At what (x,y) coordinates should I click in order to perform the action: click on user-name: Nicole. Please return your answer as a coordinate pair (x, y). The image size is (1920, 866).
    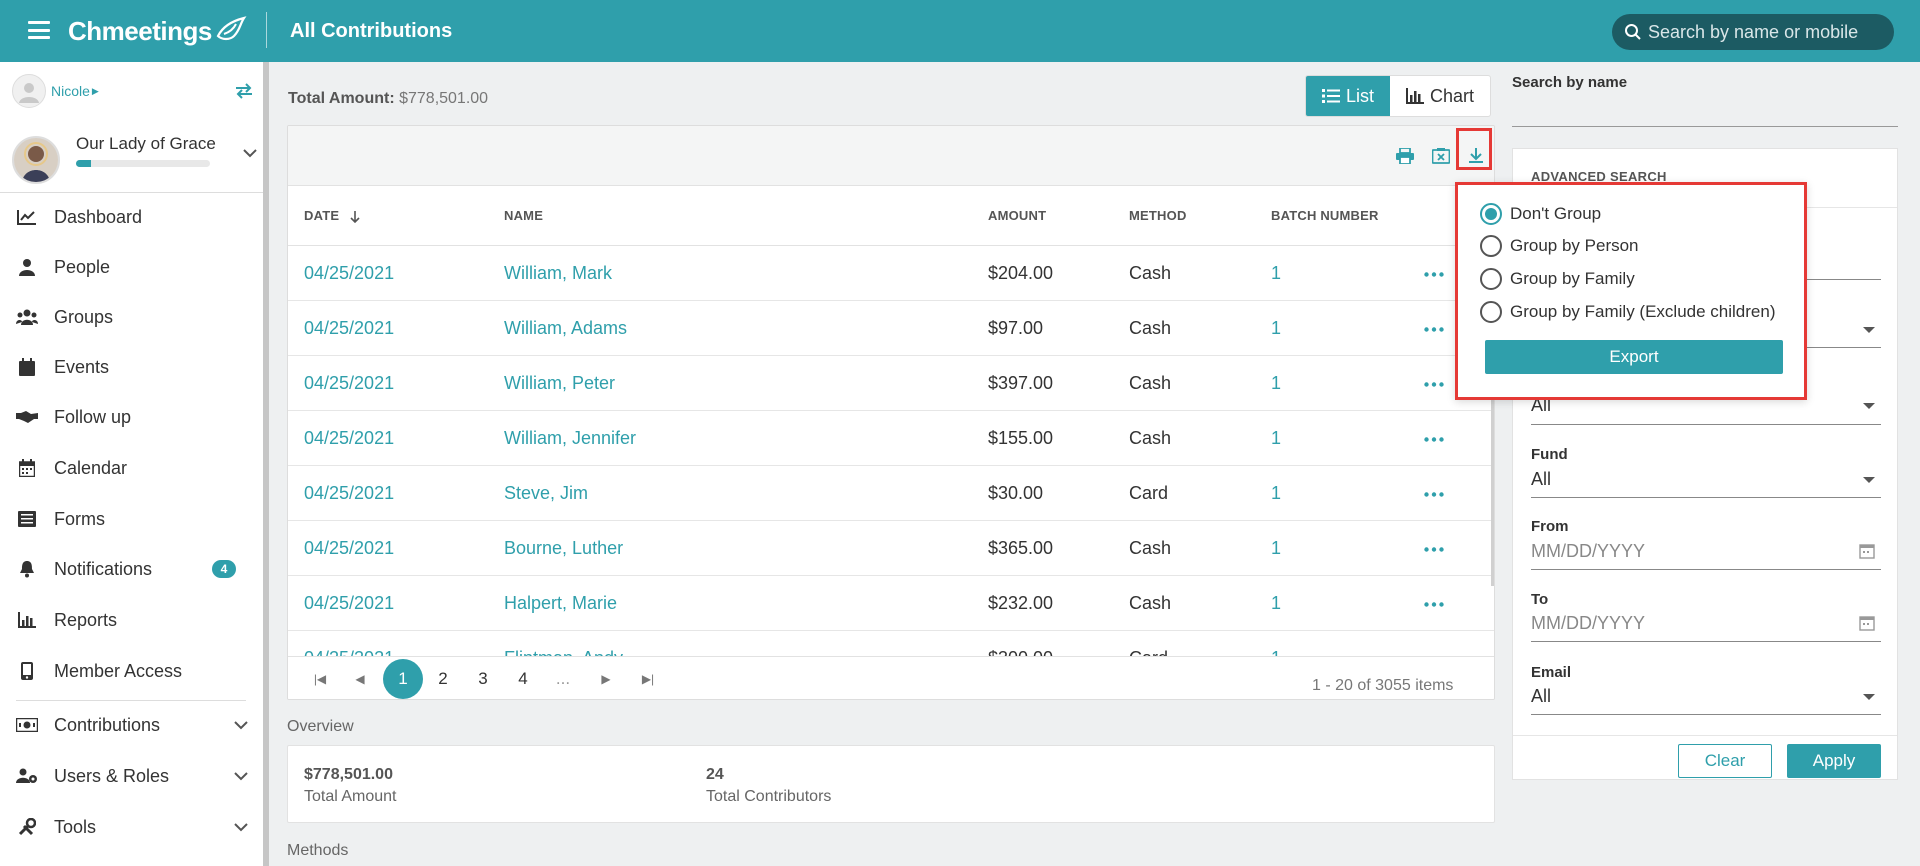
    Looking at the image, I should click on (70, 91).